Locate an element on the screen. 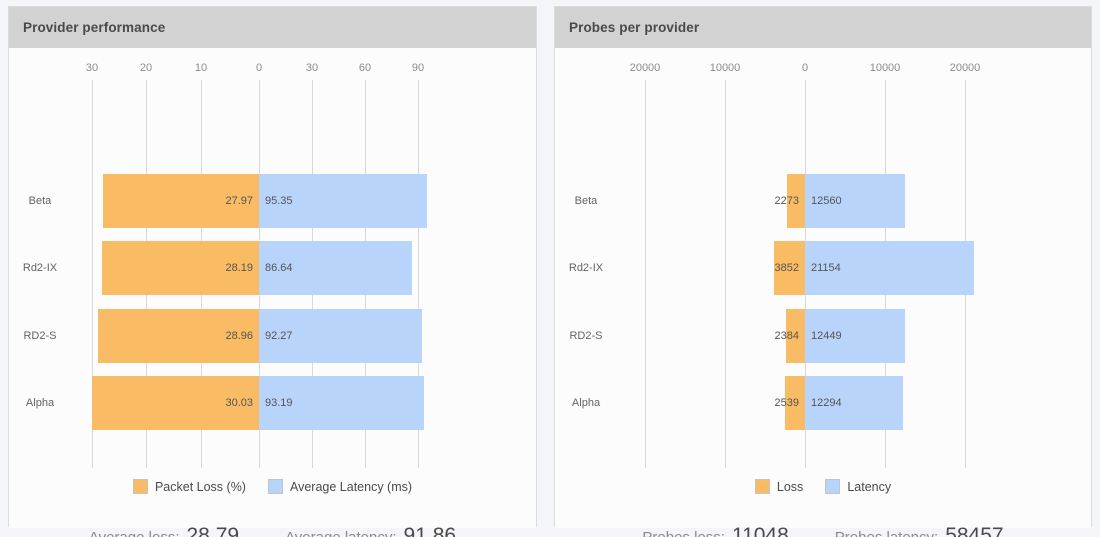  bar-latency: 12449 is located at coordinates (855, 335).